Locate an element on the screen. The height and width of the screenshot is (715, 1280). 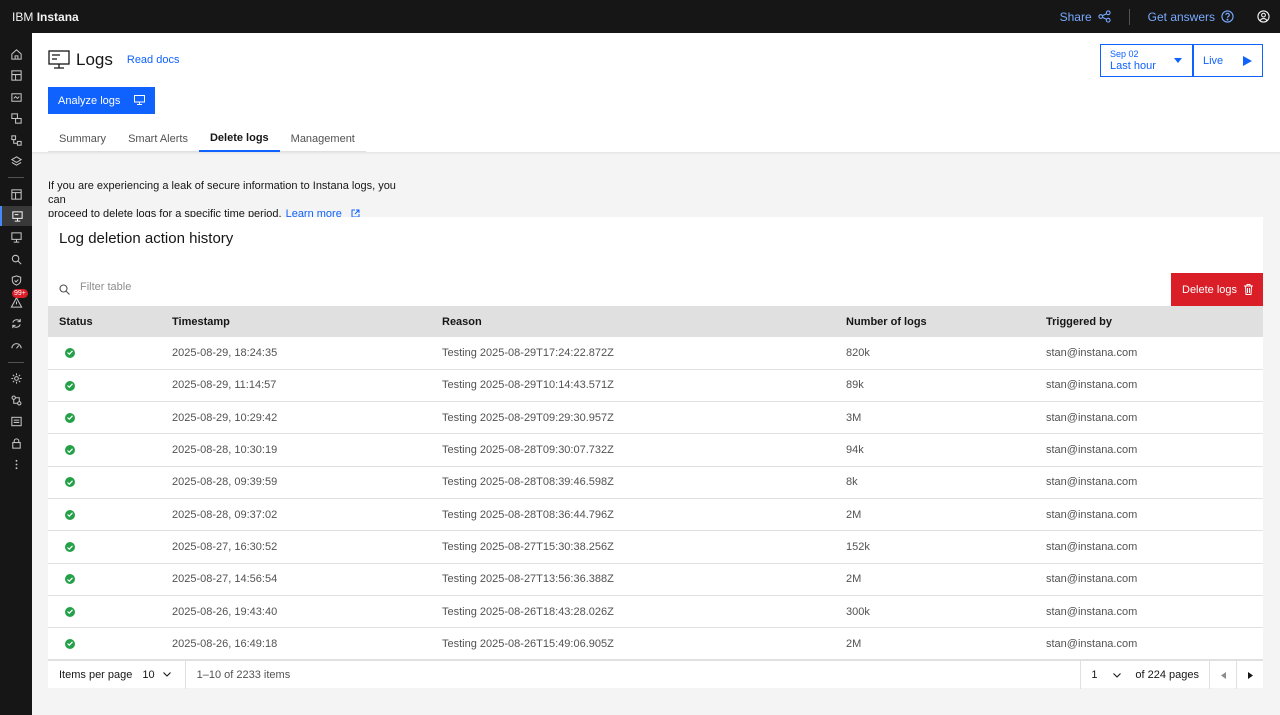
read-docs-link: Read docs is located at coordinates (153, 60).